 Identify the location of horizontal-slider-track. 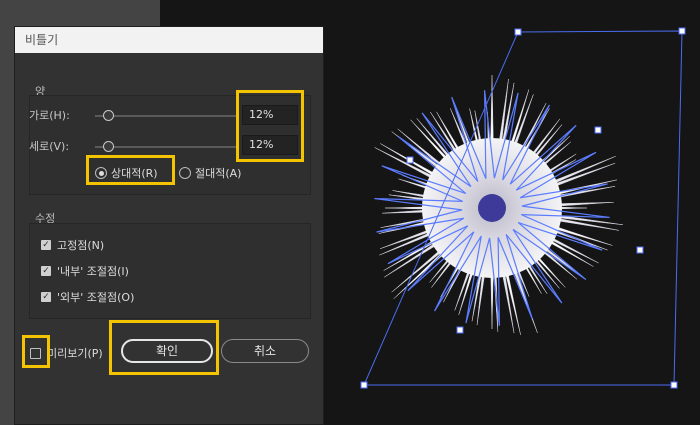
(166, 116).